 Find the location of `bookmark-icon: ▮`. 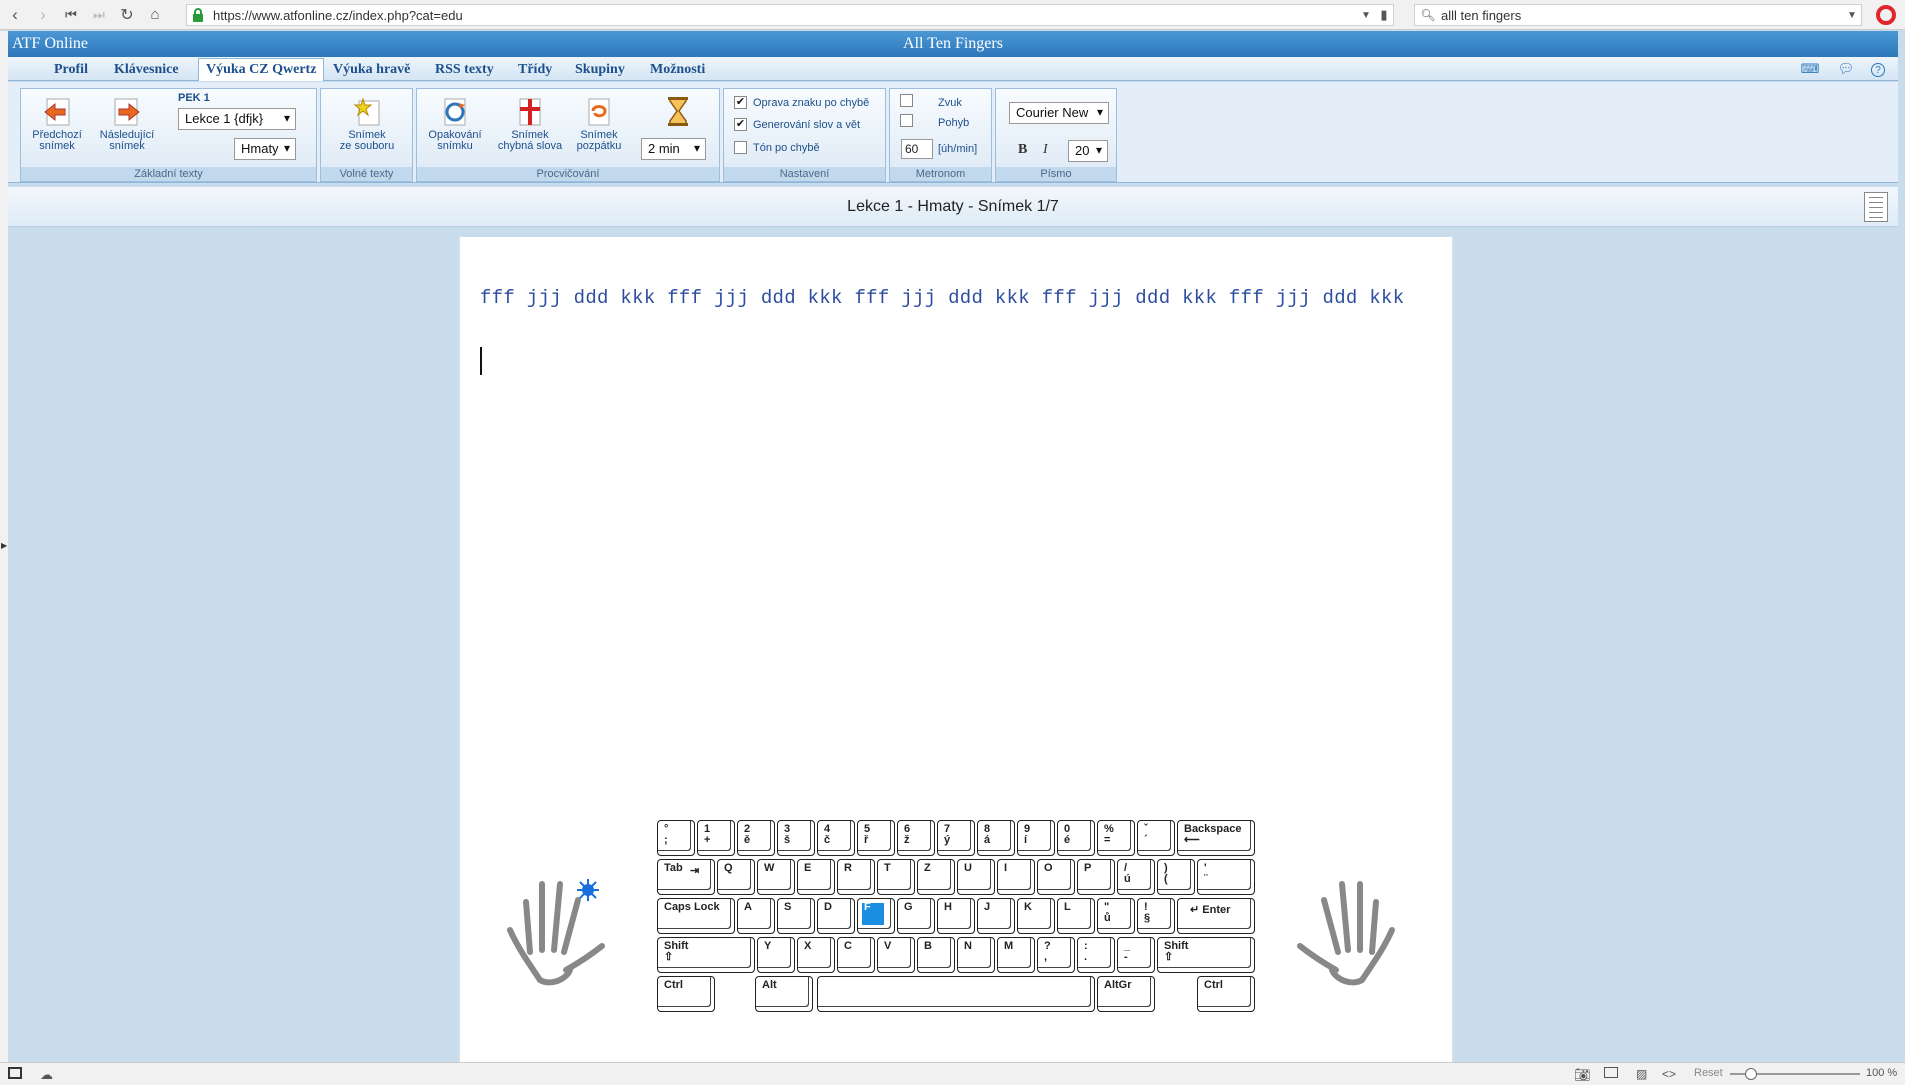

bookmark-icon: ▮ is located at coordinates (1384, 15).